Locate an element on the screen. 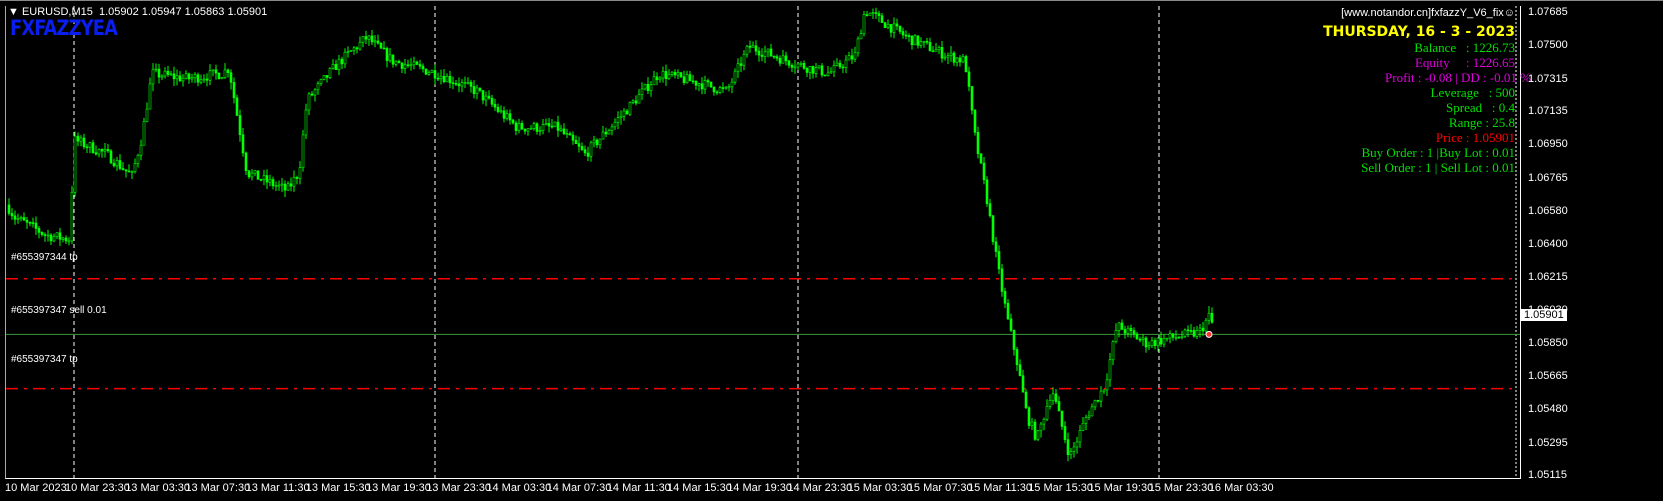 This screenshot has height=501, width=1663. spread-label: Spread : 0.4 is located at coordinates (1480, 107).